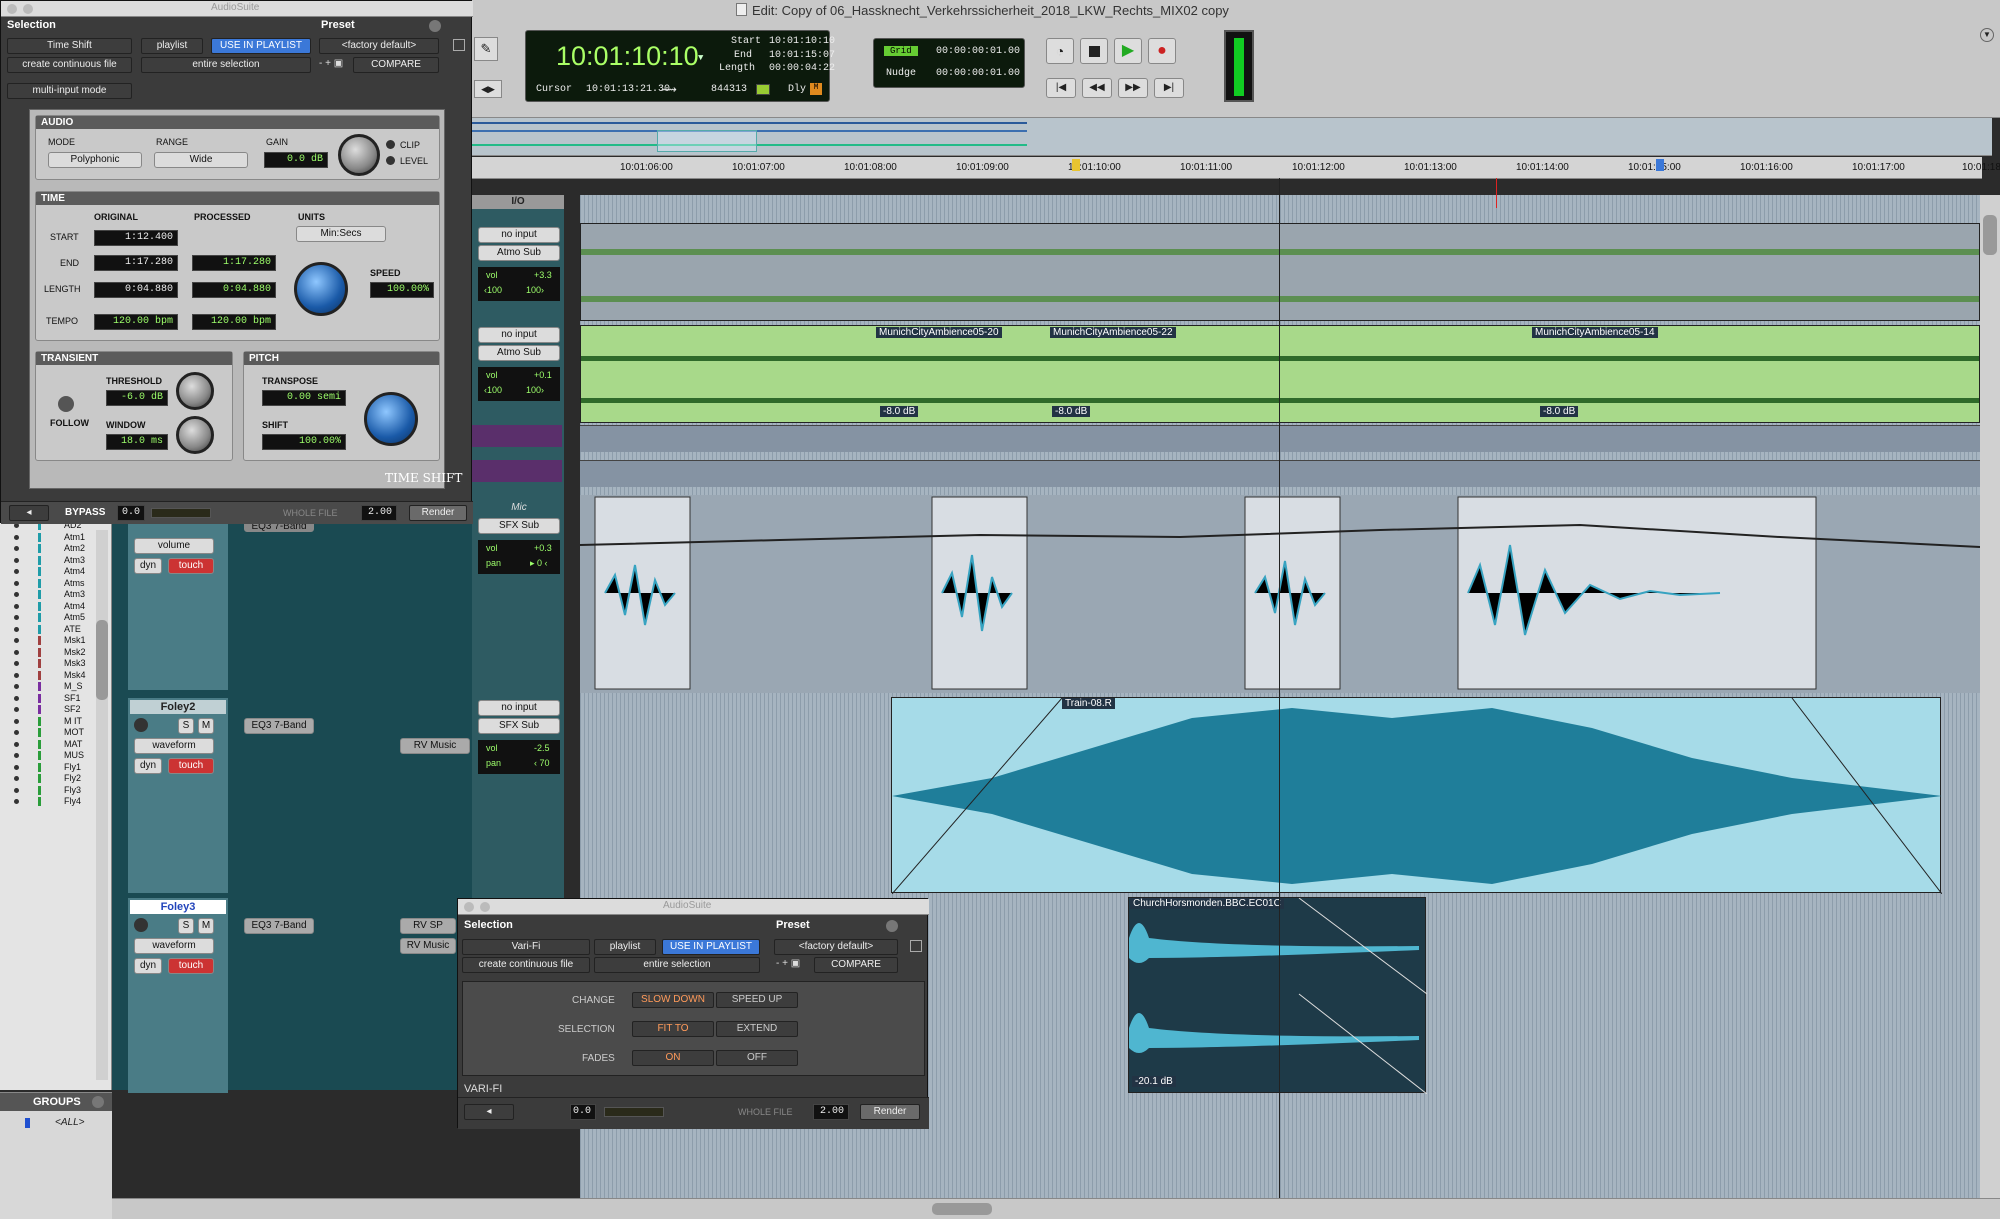 The width and height of the screenshot is (2000, 1219). What do you see at coordinates (1417, 796) in the screenshot?
I see `clip-train` at bounding box center [1417, 796].